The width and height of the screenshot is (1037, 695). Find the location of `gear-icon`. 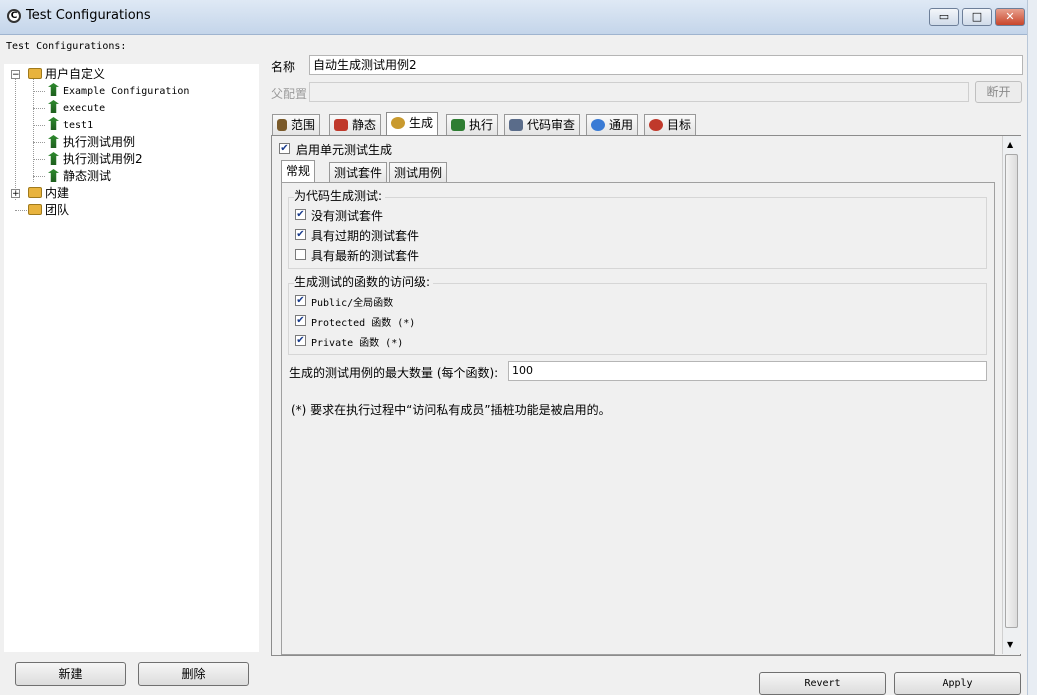

gear-icon is located at coordinates (398, 123).